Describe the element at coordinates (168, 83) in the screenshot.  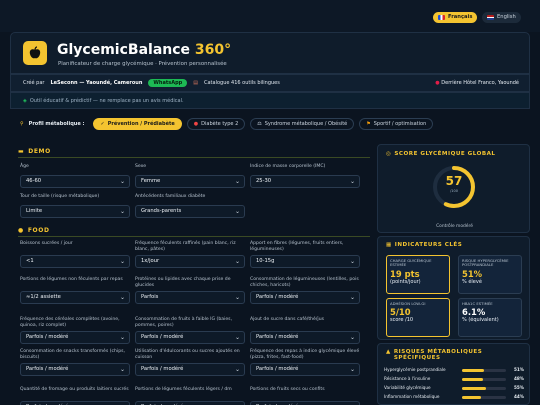
I see `whatsapp-button: WhatsApp` at that location.